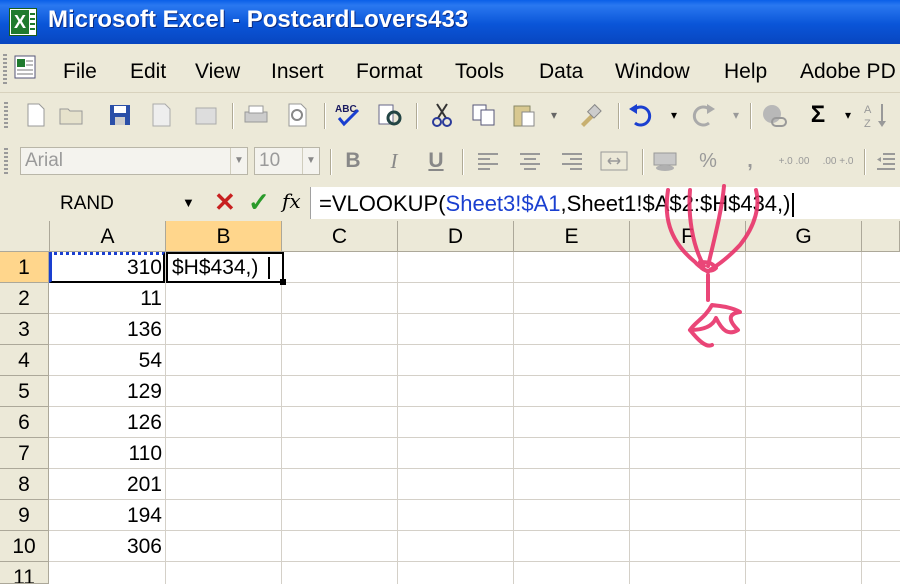 This screenshot has height=584, width=900. Describe the element at coordinates (221, 268) in the screenshot. I see `cell-b1-text: $H$434,)` at that location.